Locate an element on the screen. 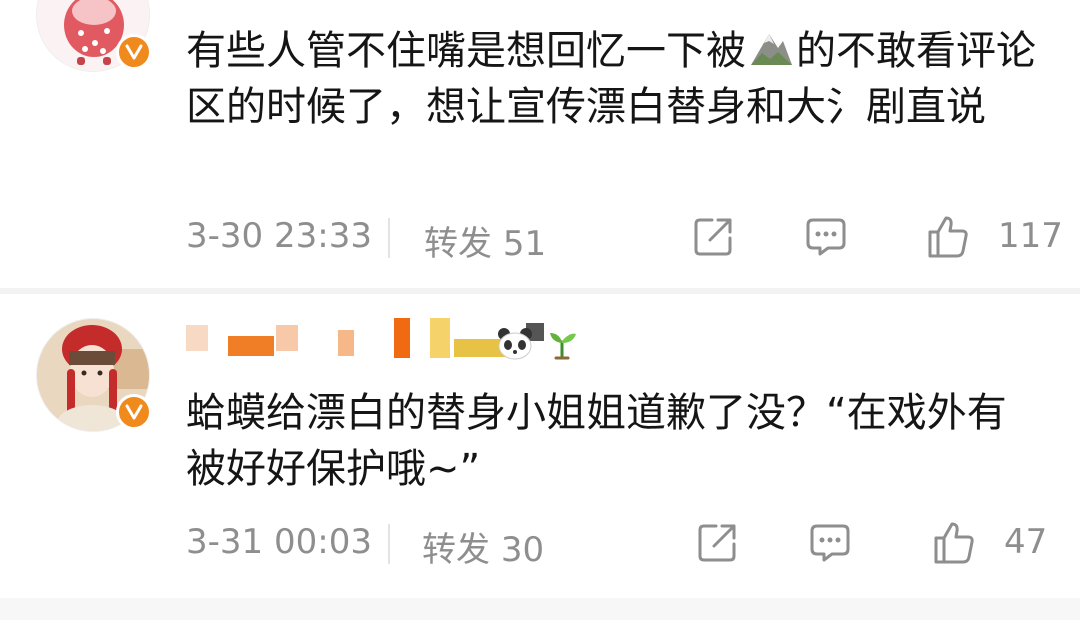  repost-count: 30 is located at coordinates (522, 550).